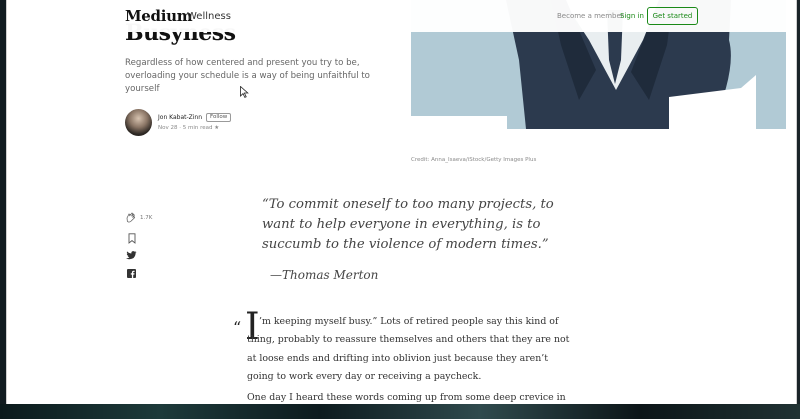  Describe the element at coordinates (131, 273) in the screenshot. I see `facebook-icon` at that location.